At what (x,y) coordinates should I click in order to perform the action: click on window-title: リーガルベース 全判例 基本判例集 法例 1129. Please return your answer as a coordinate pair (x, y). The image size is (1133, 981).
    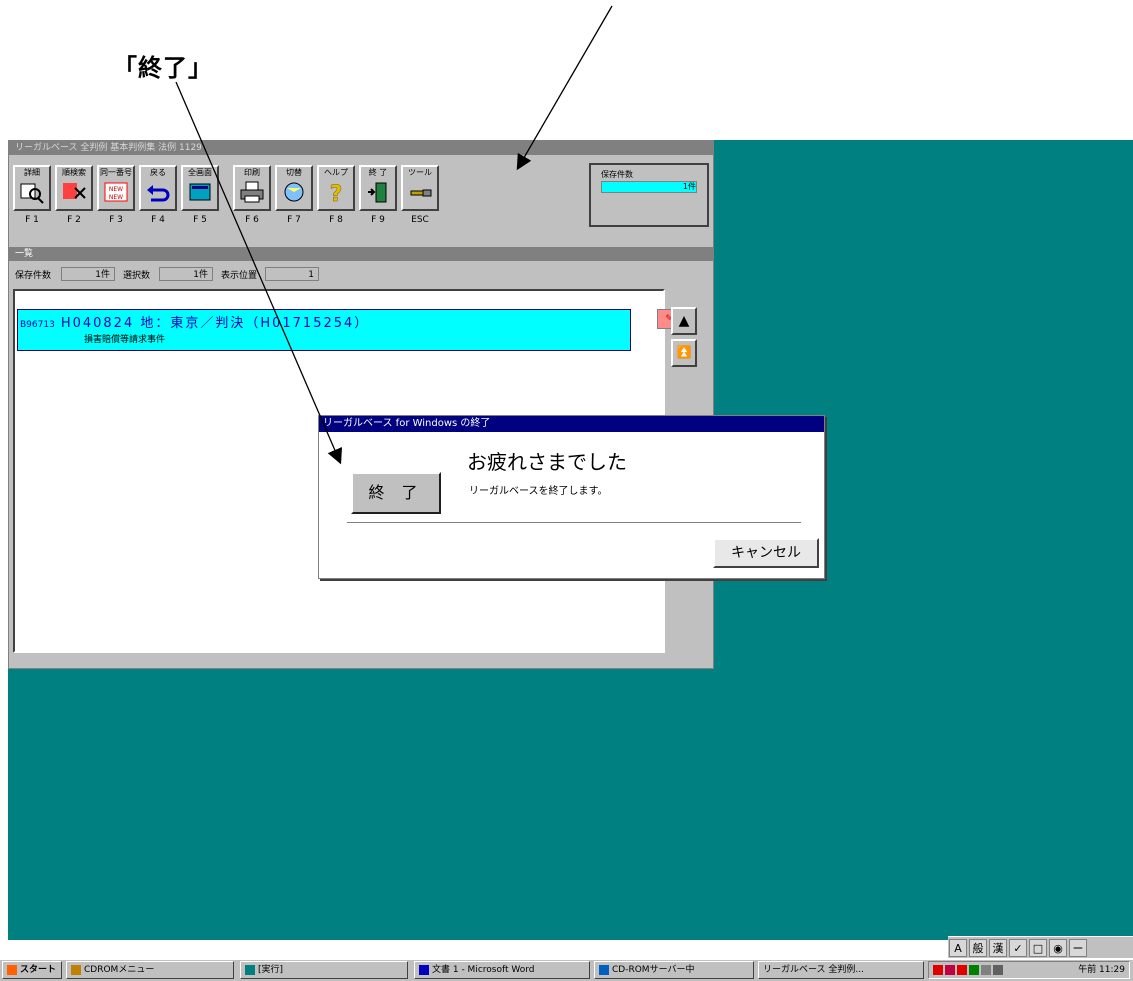
    Looking at the image, I should click on (361, 148).